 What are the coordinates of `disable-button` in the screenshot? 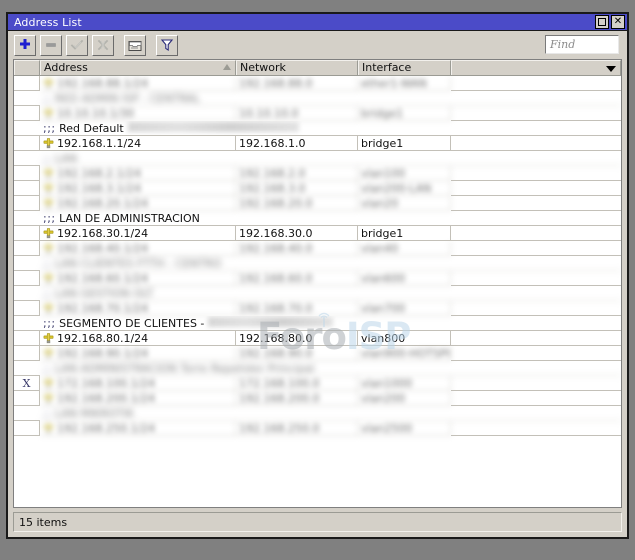 It's located at (103, 45).